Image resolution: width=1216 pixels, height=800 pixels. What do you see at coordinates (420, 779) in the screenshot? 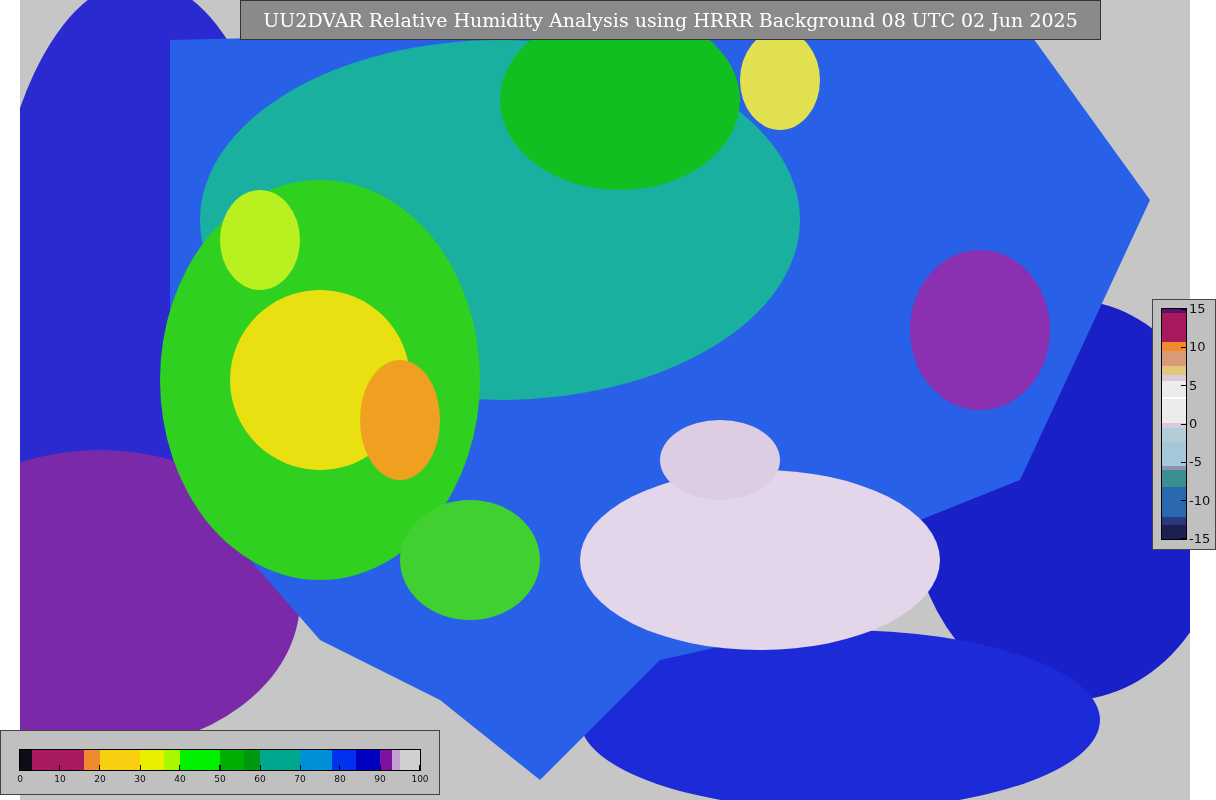
I see `tick-label: 100` at bounding box center [420, 779].